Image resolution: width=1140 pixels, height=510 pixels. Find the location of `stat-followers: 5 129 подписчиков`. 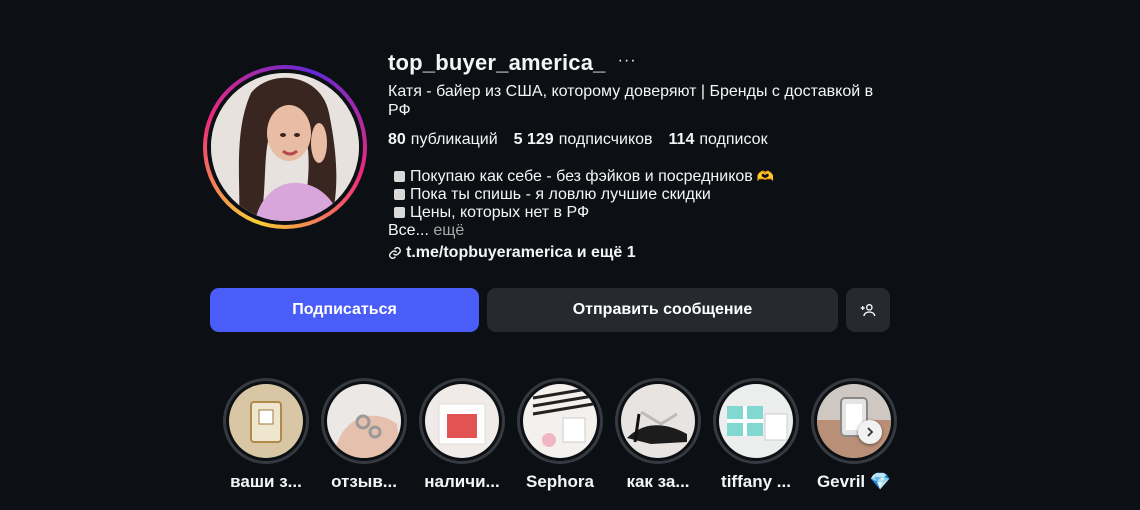

stat-followers: 5 129 подписчиков is located at coordinates (583, 140).